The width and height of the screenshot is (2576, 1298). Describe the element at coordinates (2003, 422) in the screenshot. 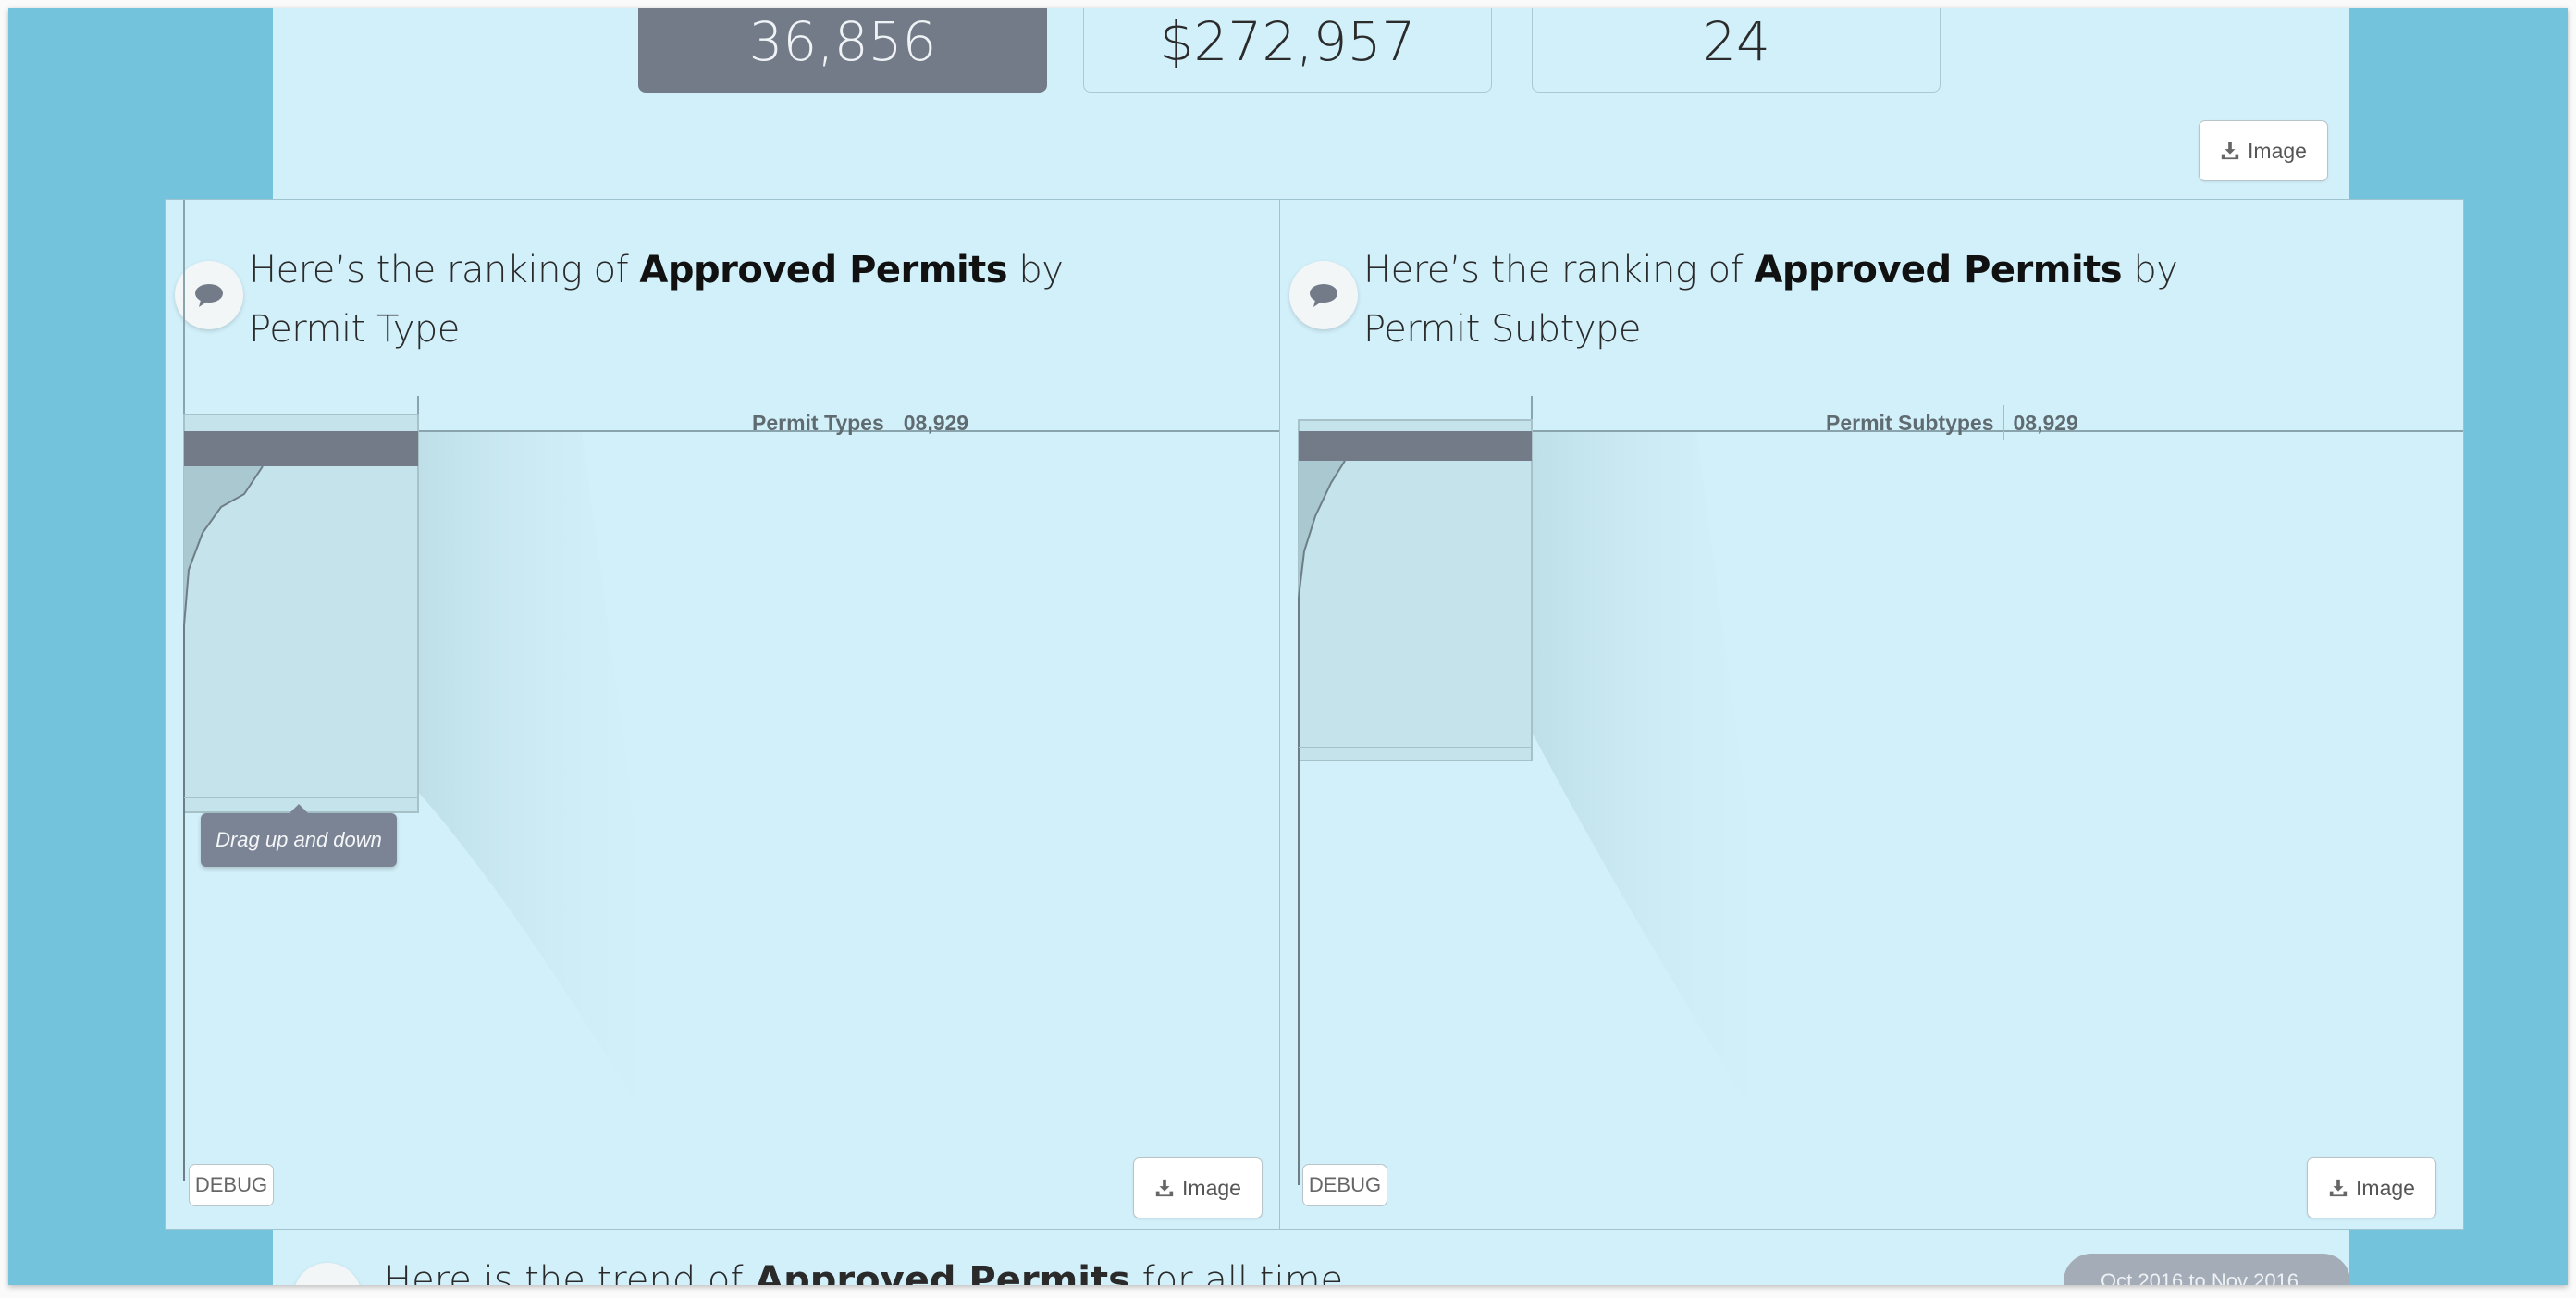

I see `axis-separator` at that location.